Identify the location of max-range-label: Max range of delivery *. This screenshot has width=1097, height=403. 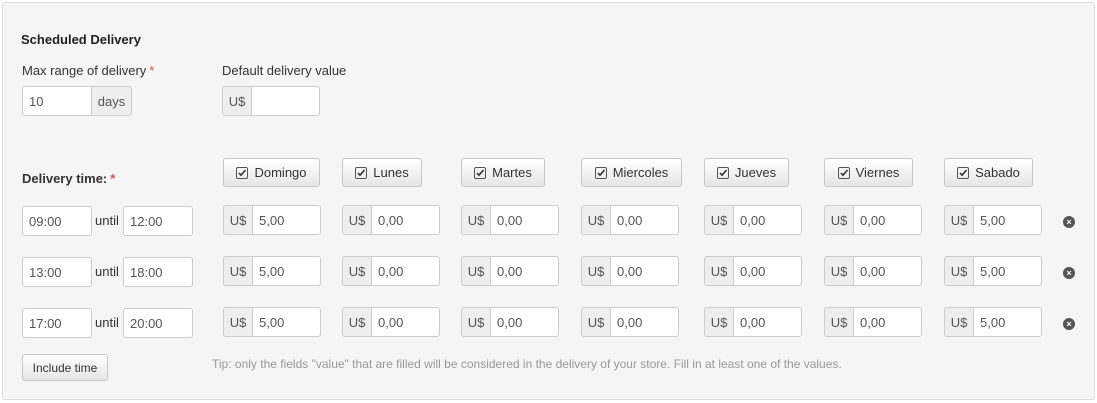
(88, 70).